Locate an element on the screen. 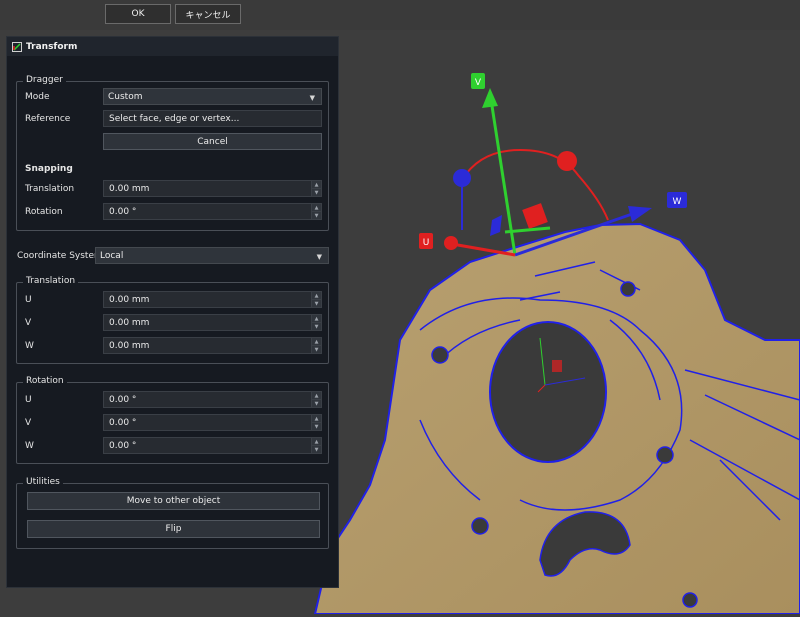 The width and height of the screenshot is (800, 617). plane-handle is located at coordinates (535, 216).